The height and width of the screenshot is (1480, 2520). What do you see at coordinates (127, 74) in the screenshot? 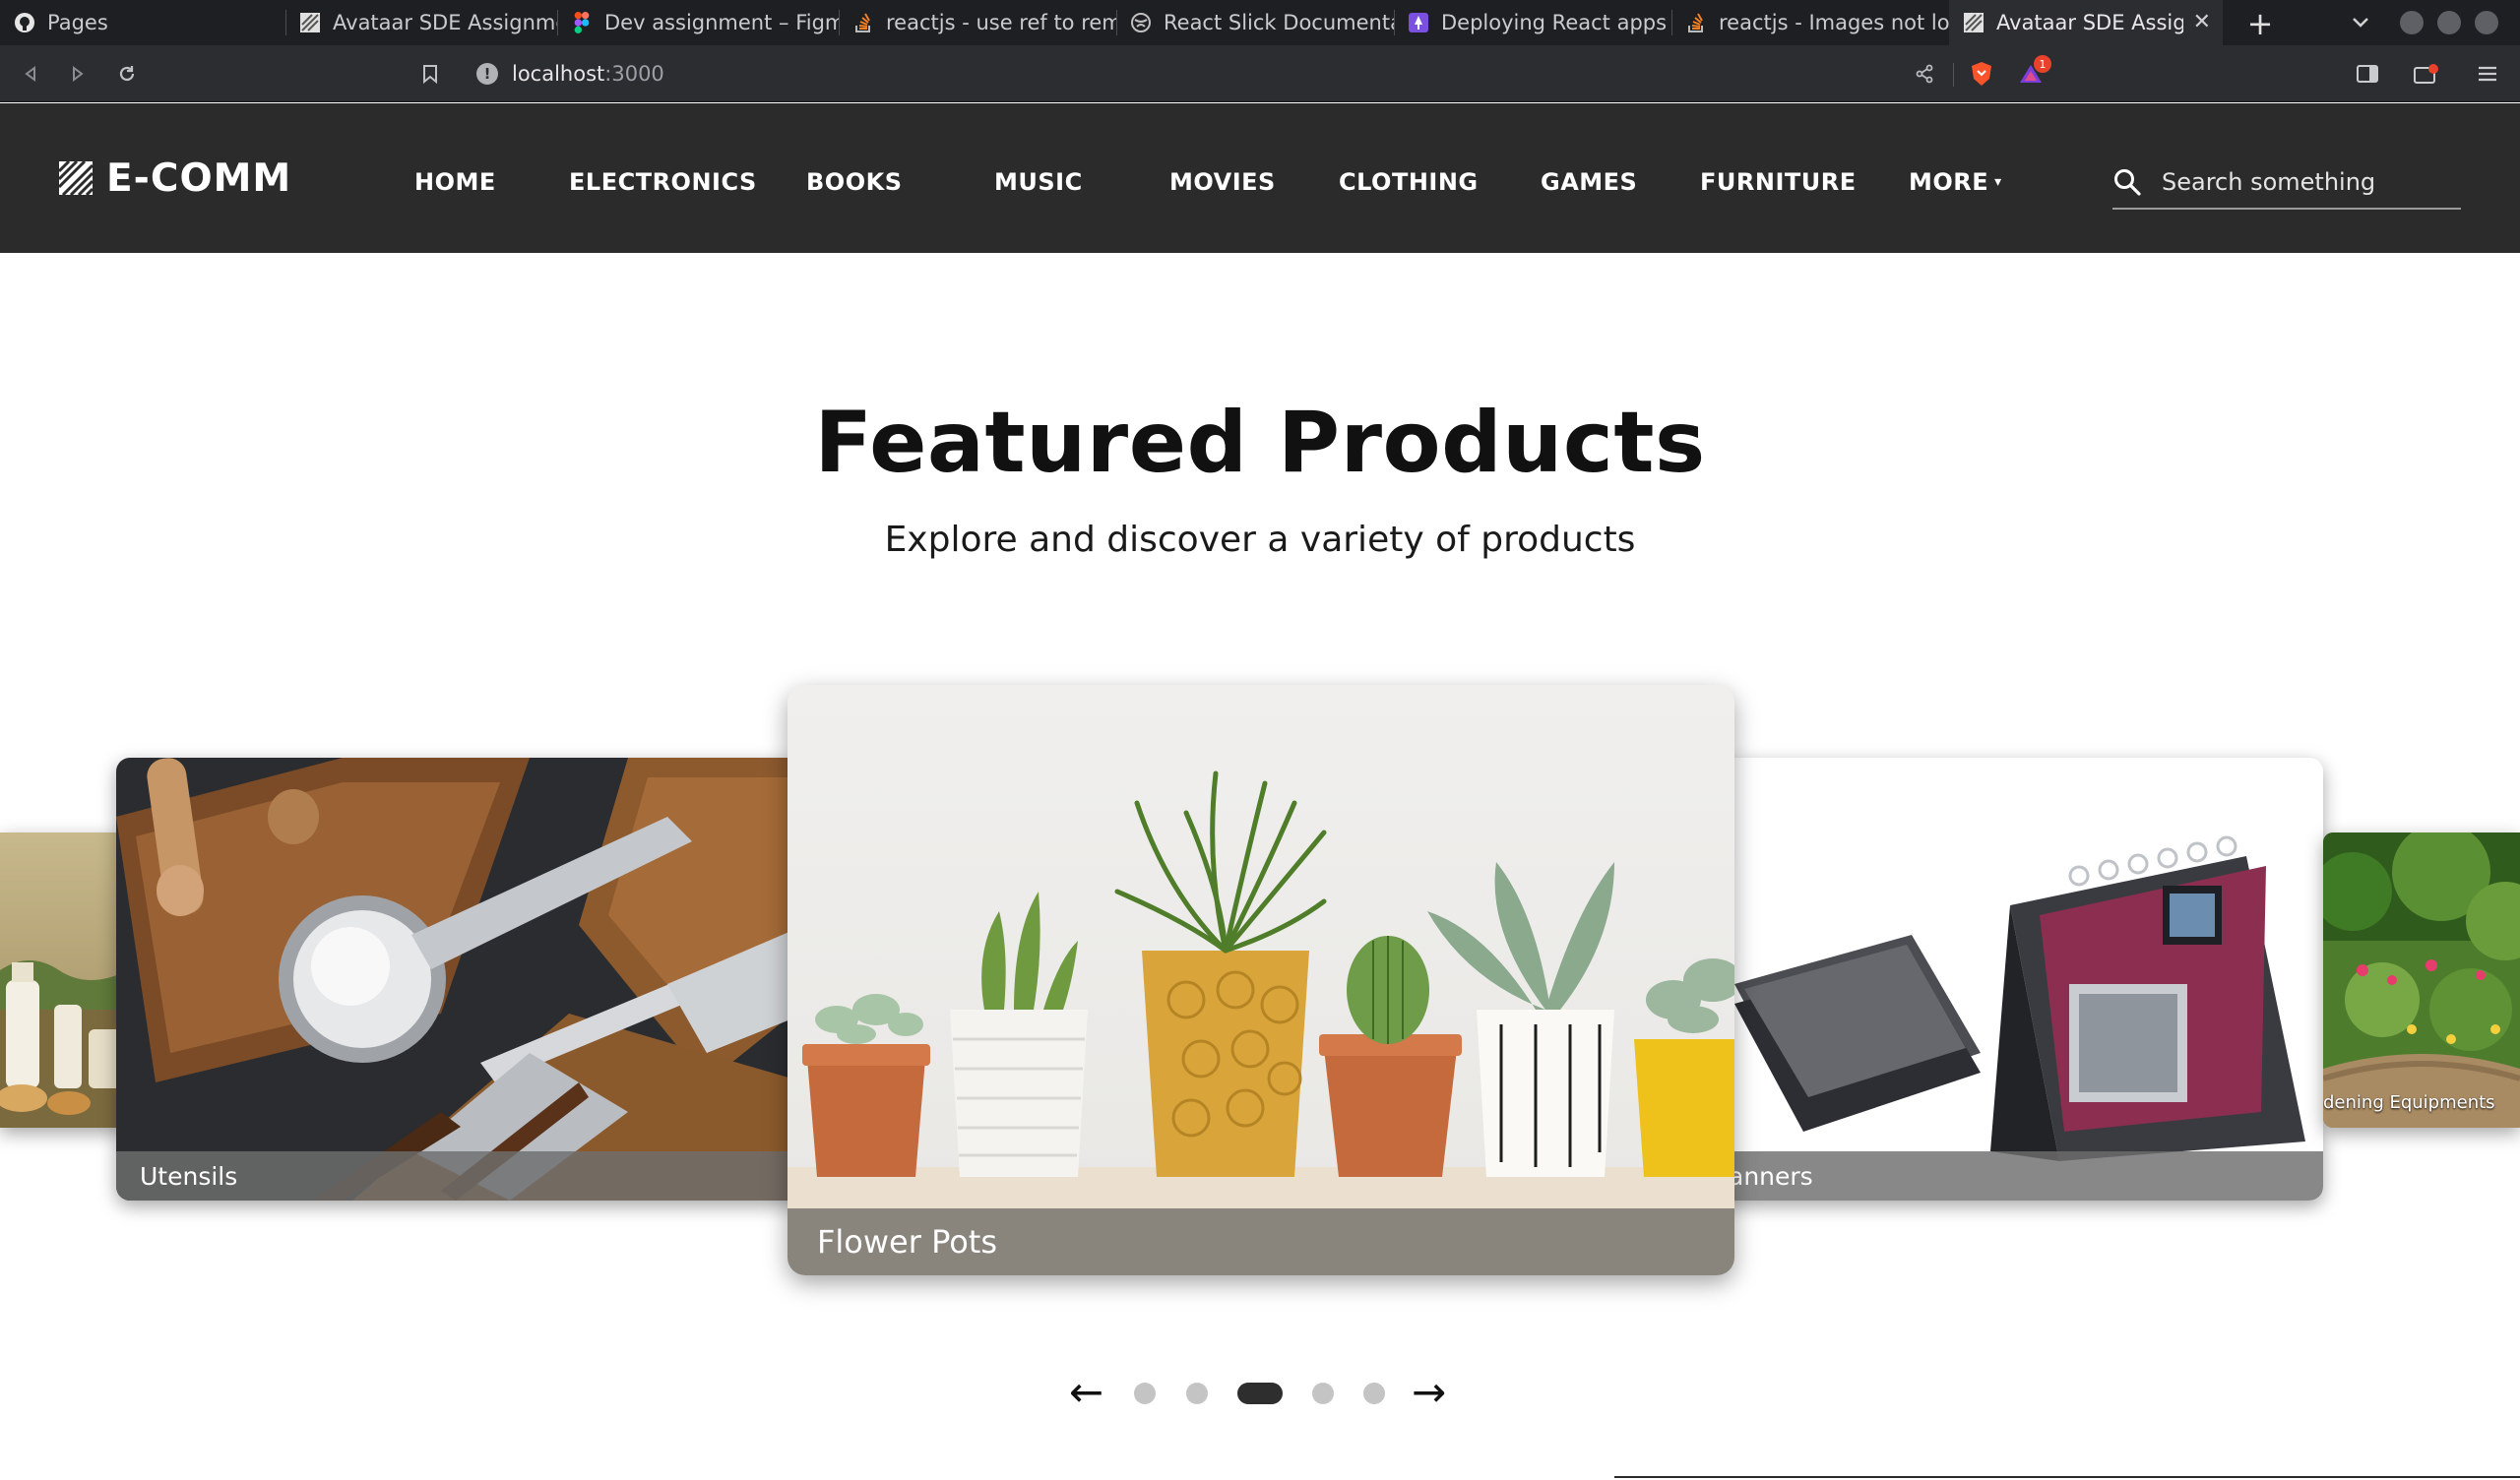
I see `reload-icon` at bounding box center [127, 74].